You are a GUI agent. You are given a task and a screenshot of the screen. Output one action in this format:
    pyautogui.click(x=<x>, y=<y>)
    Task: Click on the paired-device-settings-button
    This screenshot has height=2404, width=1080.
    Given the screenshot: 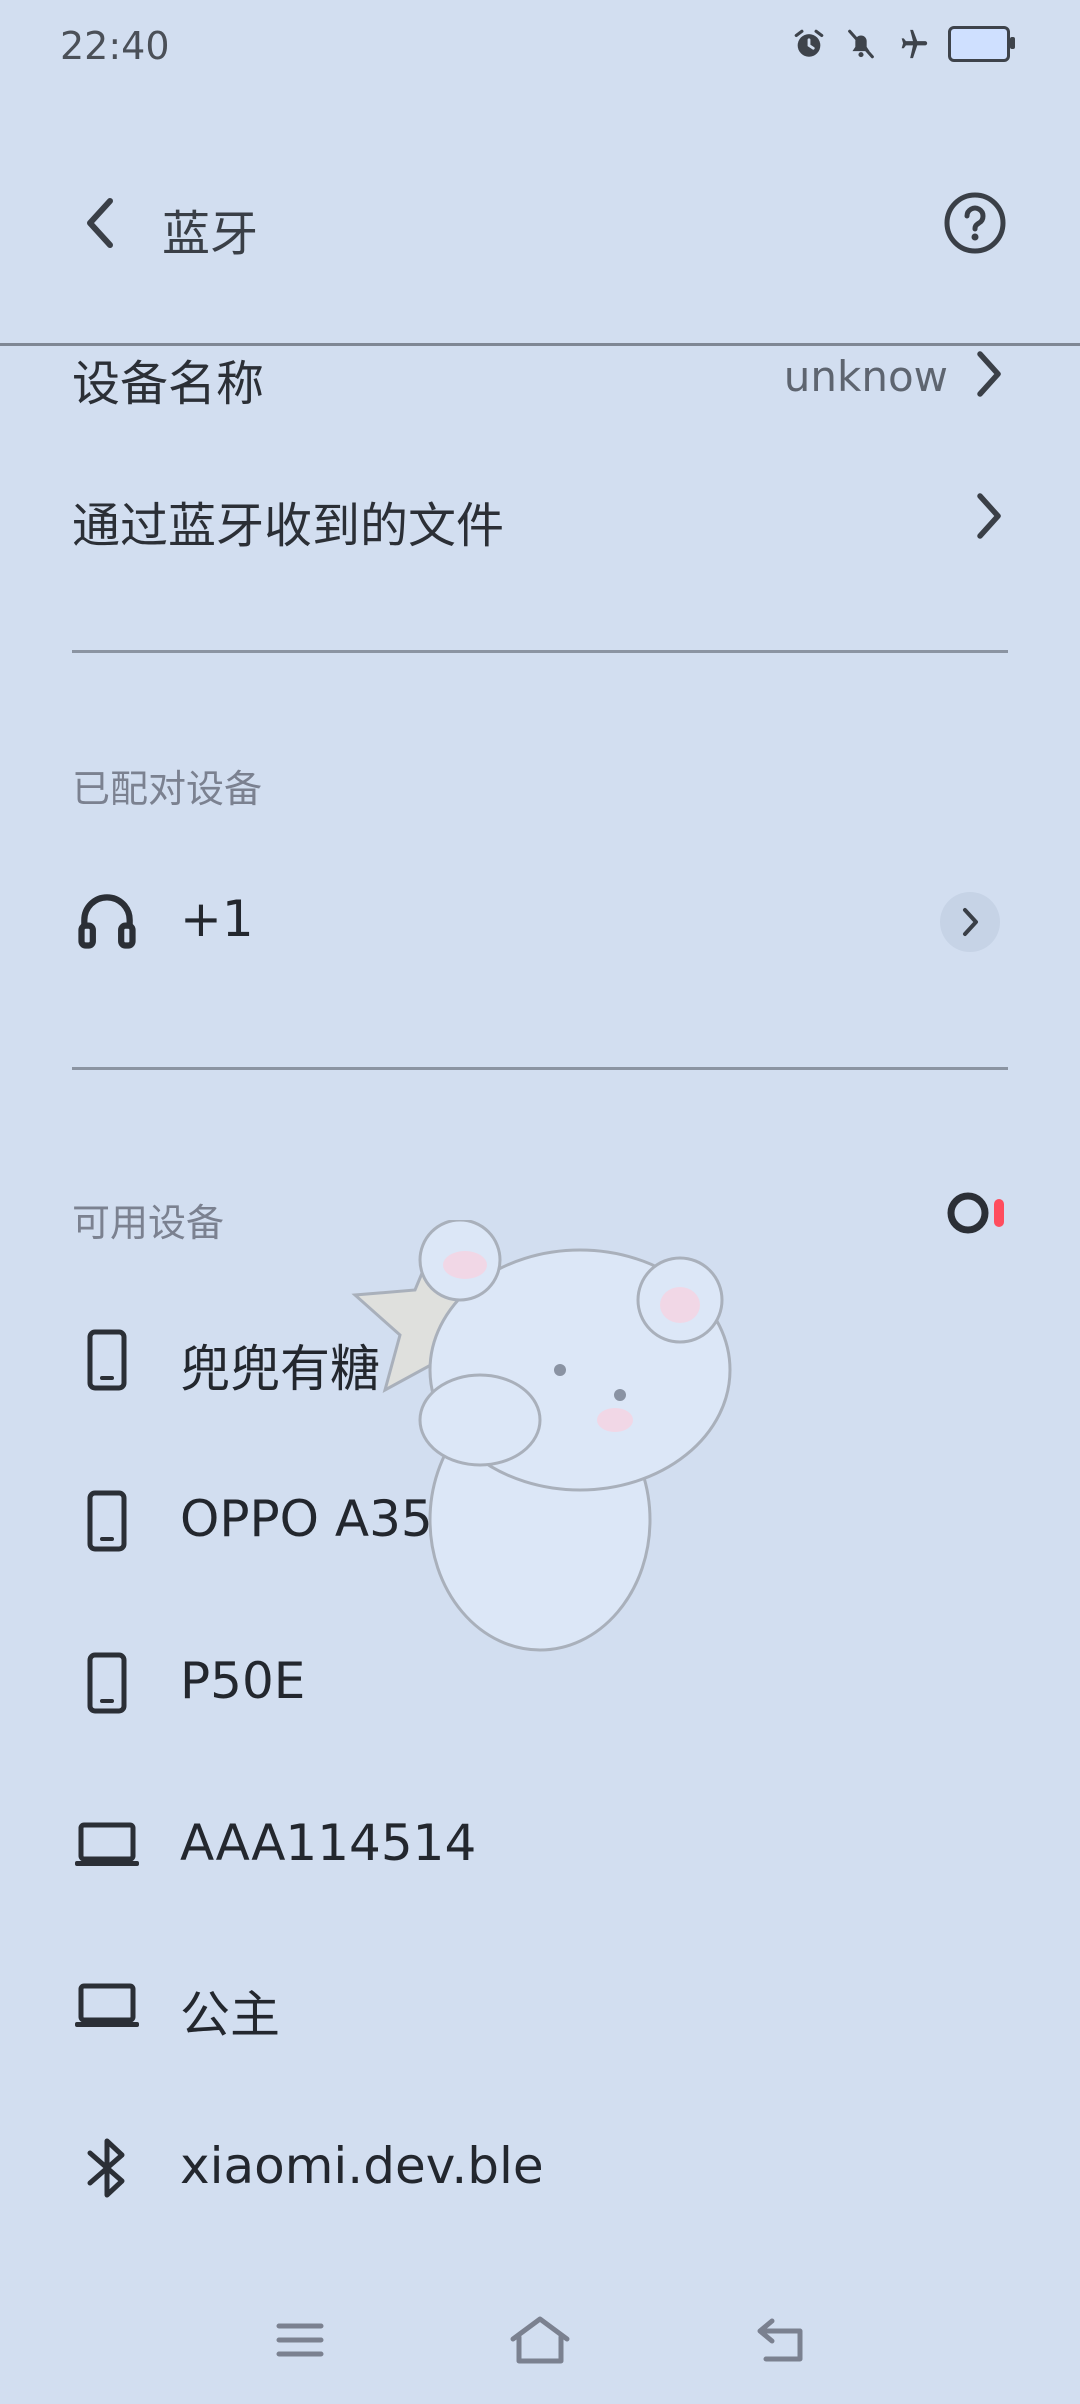 What is the action you would take?
    pyautogui.click(x=970, y=922)
    